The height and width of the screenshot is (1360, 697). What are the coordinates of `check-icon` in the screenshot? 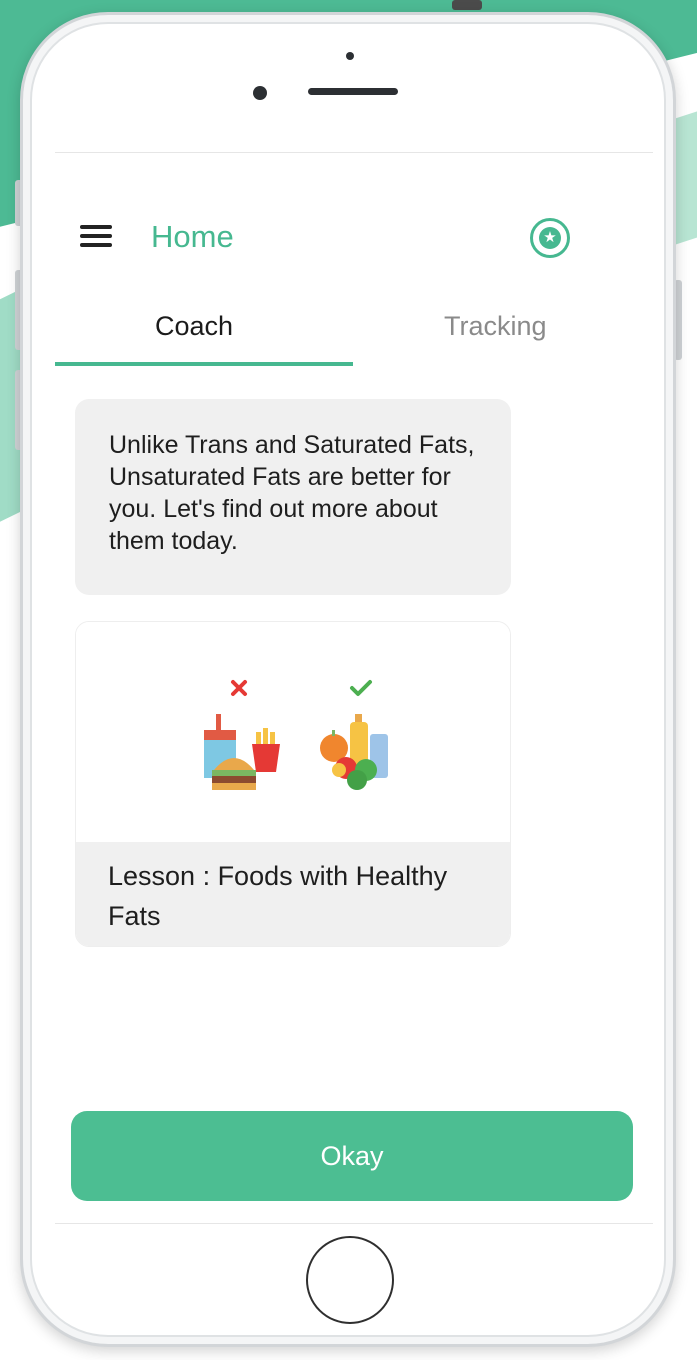 It's located at (361, 688).